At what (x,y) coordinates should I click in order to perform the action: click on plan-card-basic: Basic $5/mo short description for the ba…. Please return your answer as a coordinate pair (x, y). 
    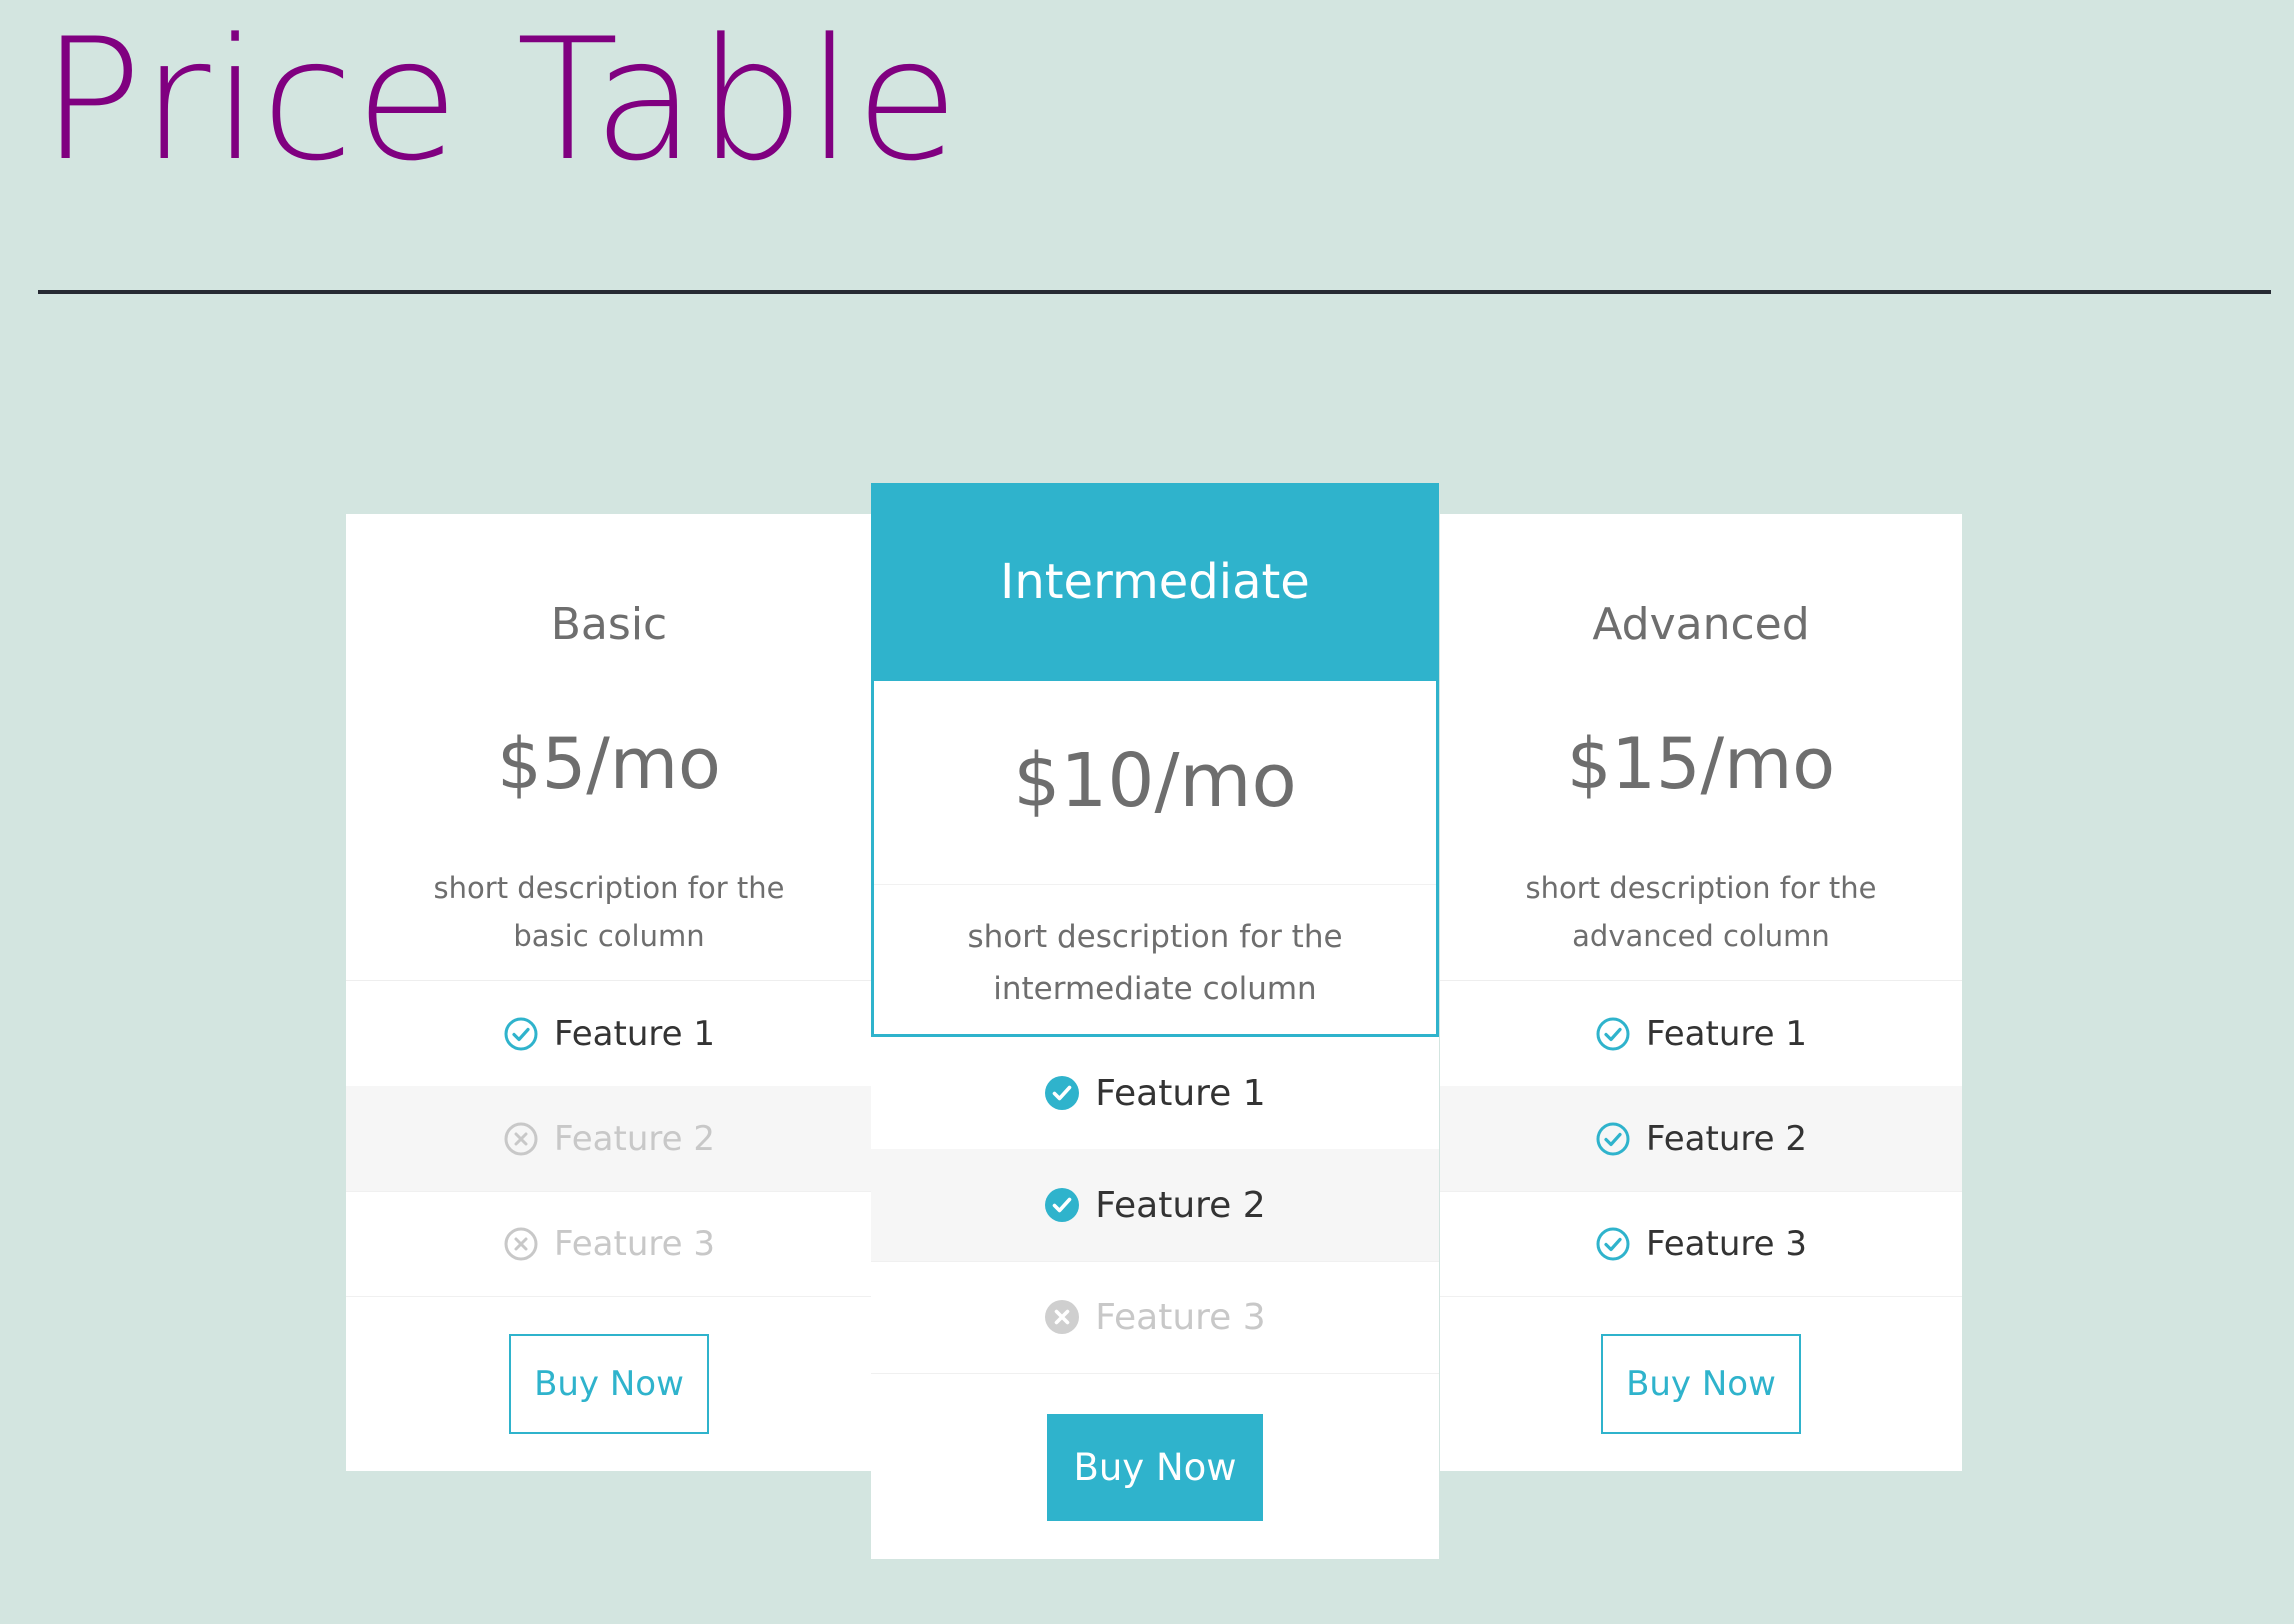
    Looking at the image, I should click on (609, 992).